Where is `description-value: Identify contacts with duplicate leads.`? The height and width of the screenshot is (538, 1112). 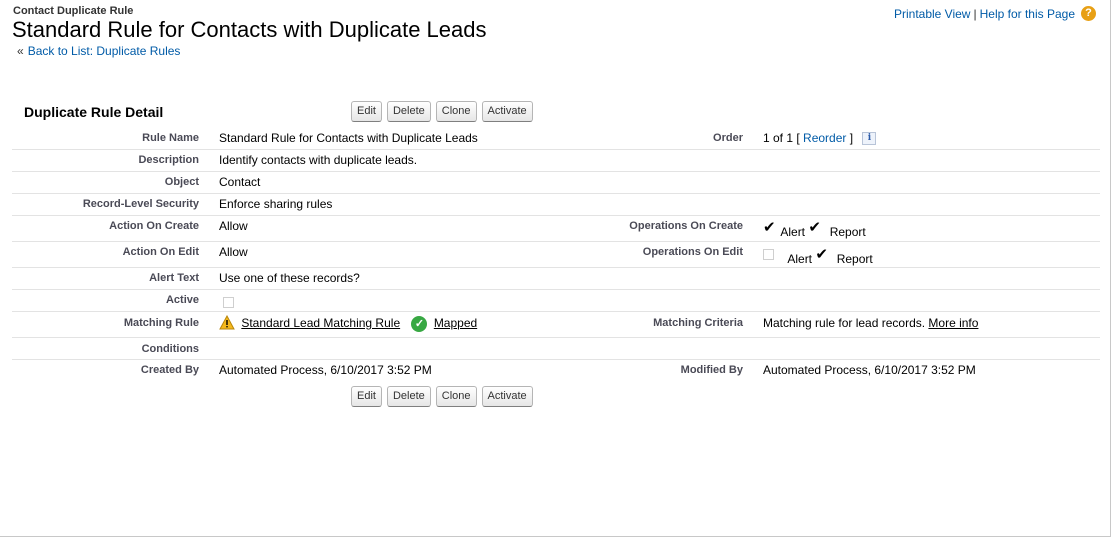
description-value: Identify contacts with duplicate leads. is located at coordinates (318, 160).